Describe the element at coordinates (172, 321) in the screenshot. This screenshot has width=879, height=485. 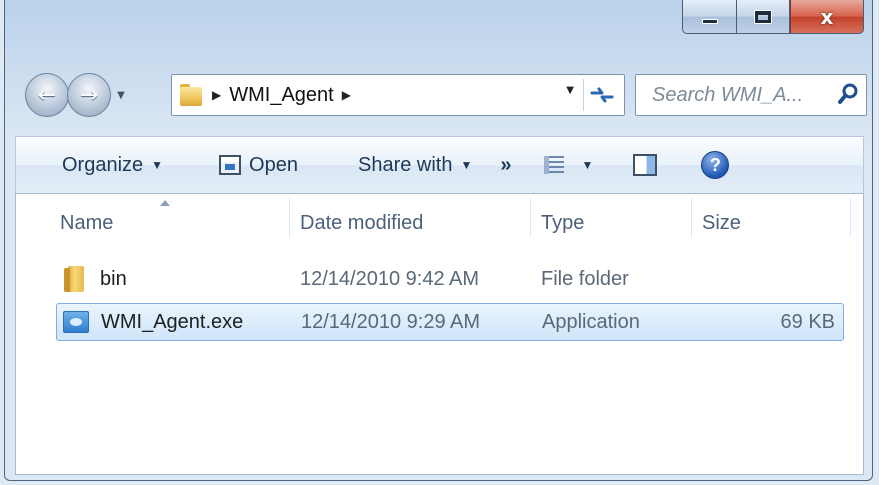
I see `file-name: WMI_Agent.exe` at that location.